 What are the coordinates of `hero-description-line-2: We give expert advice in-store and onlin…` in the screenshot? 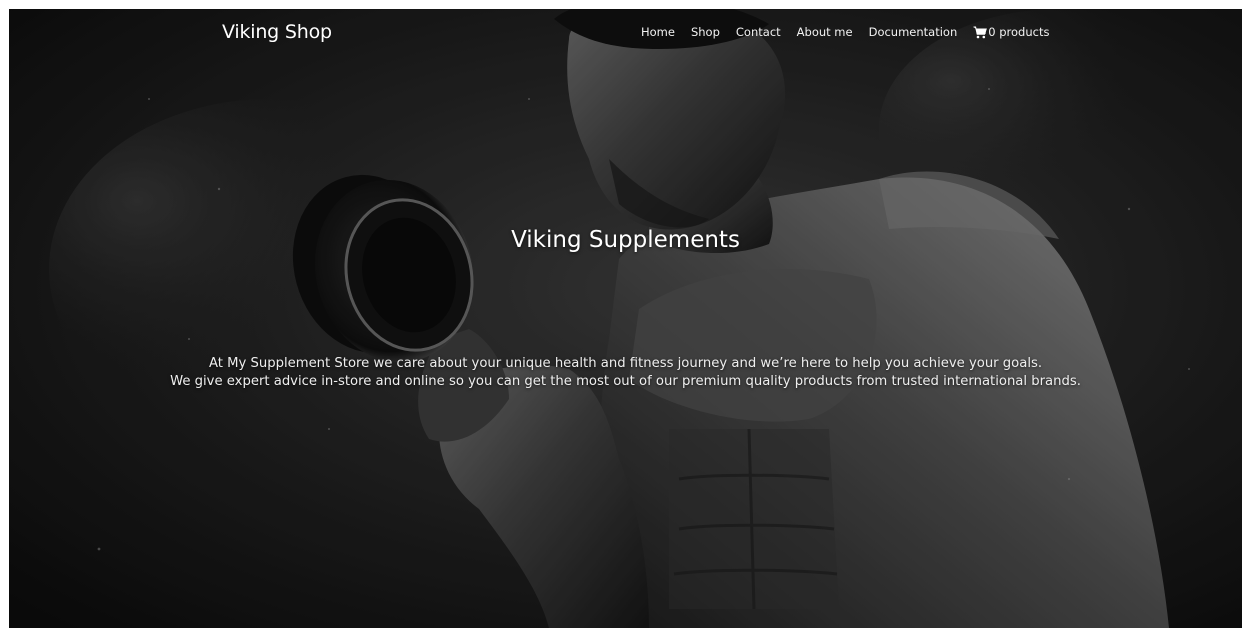 It's located at (625, 381).